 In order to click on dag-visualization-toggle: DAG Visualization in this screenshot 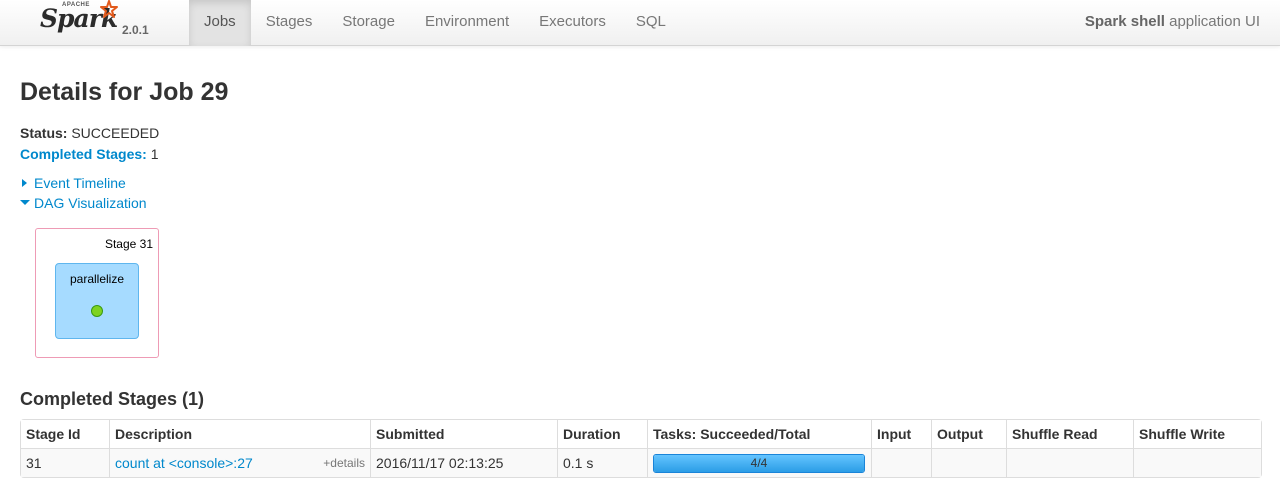, I will do `click(83, 203)`.